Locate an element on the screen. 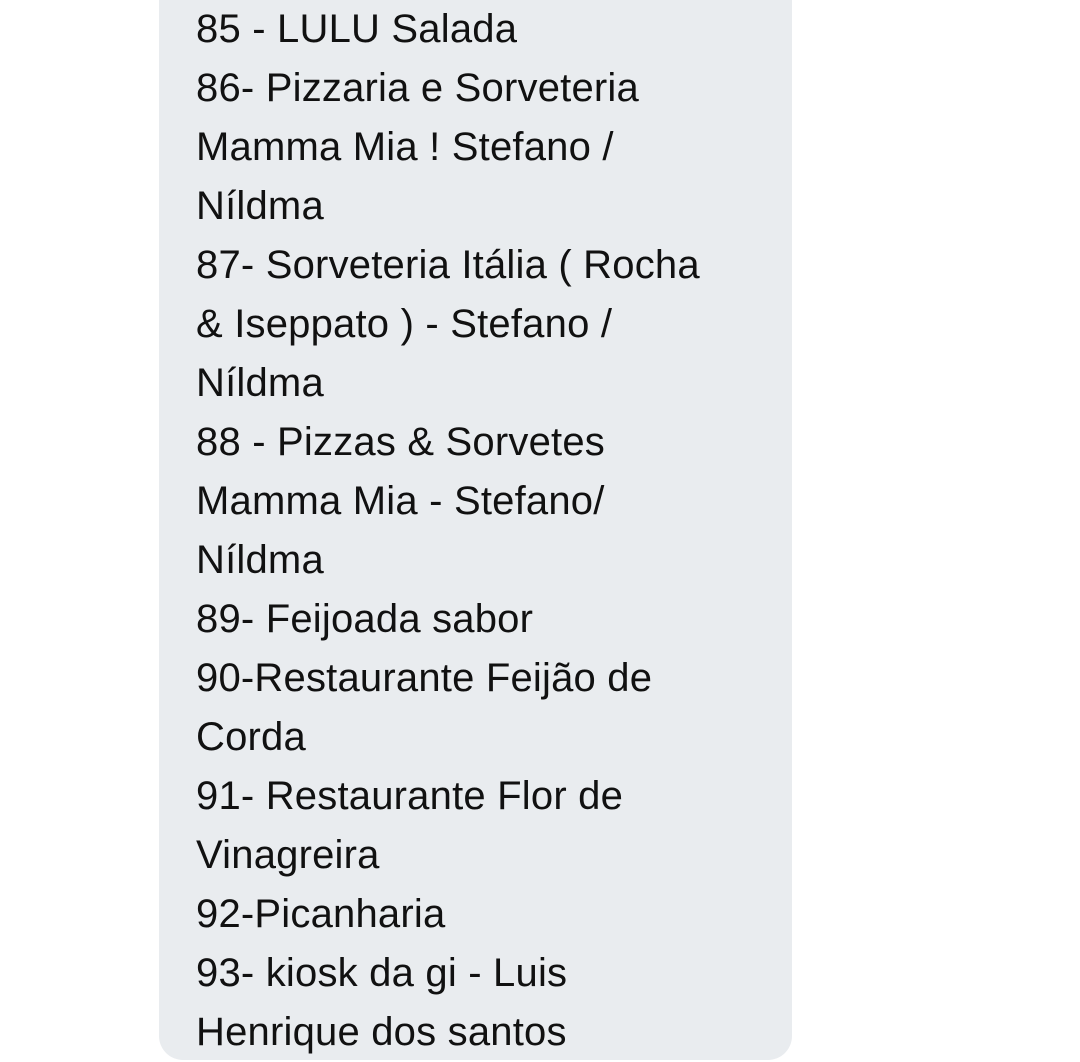 Image resolution: width=1080 pixels, height=1062 pixels. message-line: Corda is located at coordinates (251, 737).